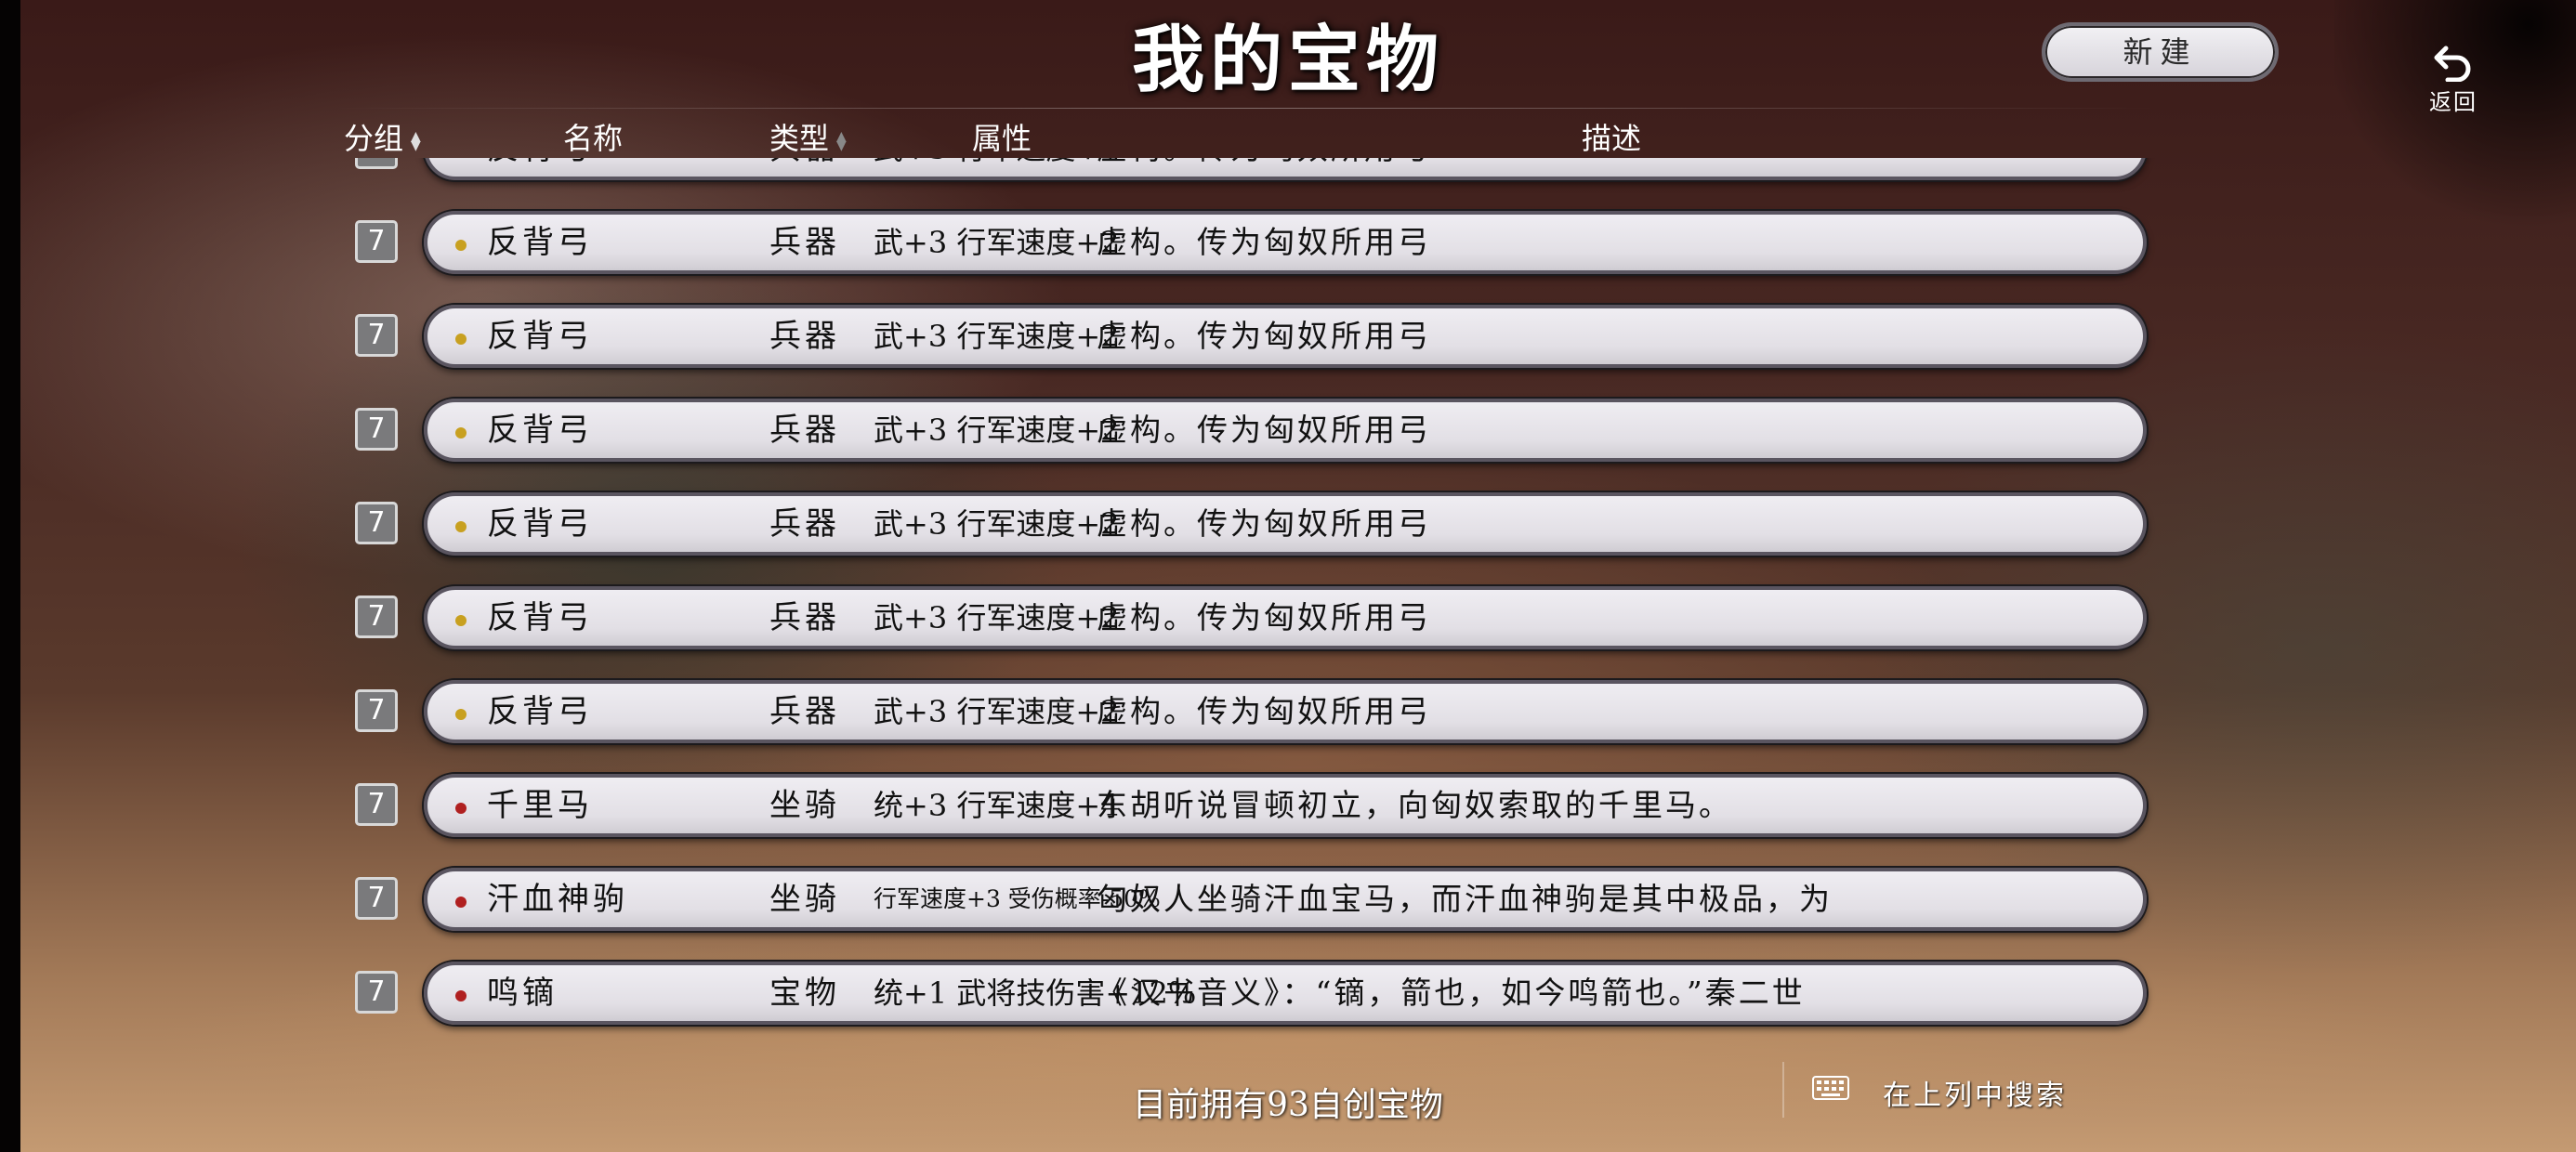 This screenshot has width=2576, height=1152. What do you see at coordinates (1783, 1090) in the screenshot?
I see `footer-divider` at bounding box center [1783, 1090].